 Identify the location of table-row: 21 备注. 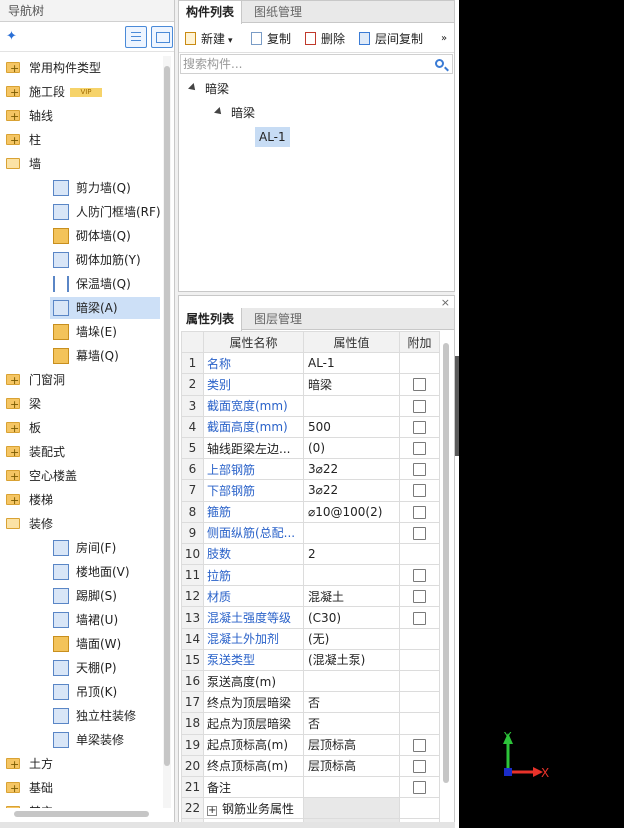
(310, 787).